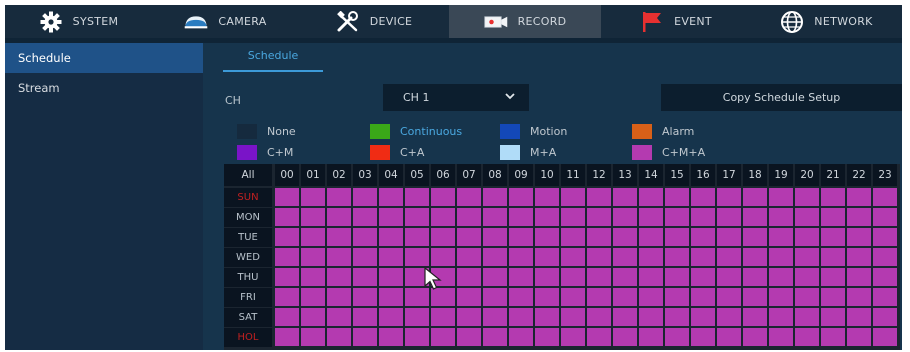 Image resolution: width=910 pixels, height=352 pixels. I want to click on hour-header: 10, so click(547, 175).